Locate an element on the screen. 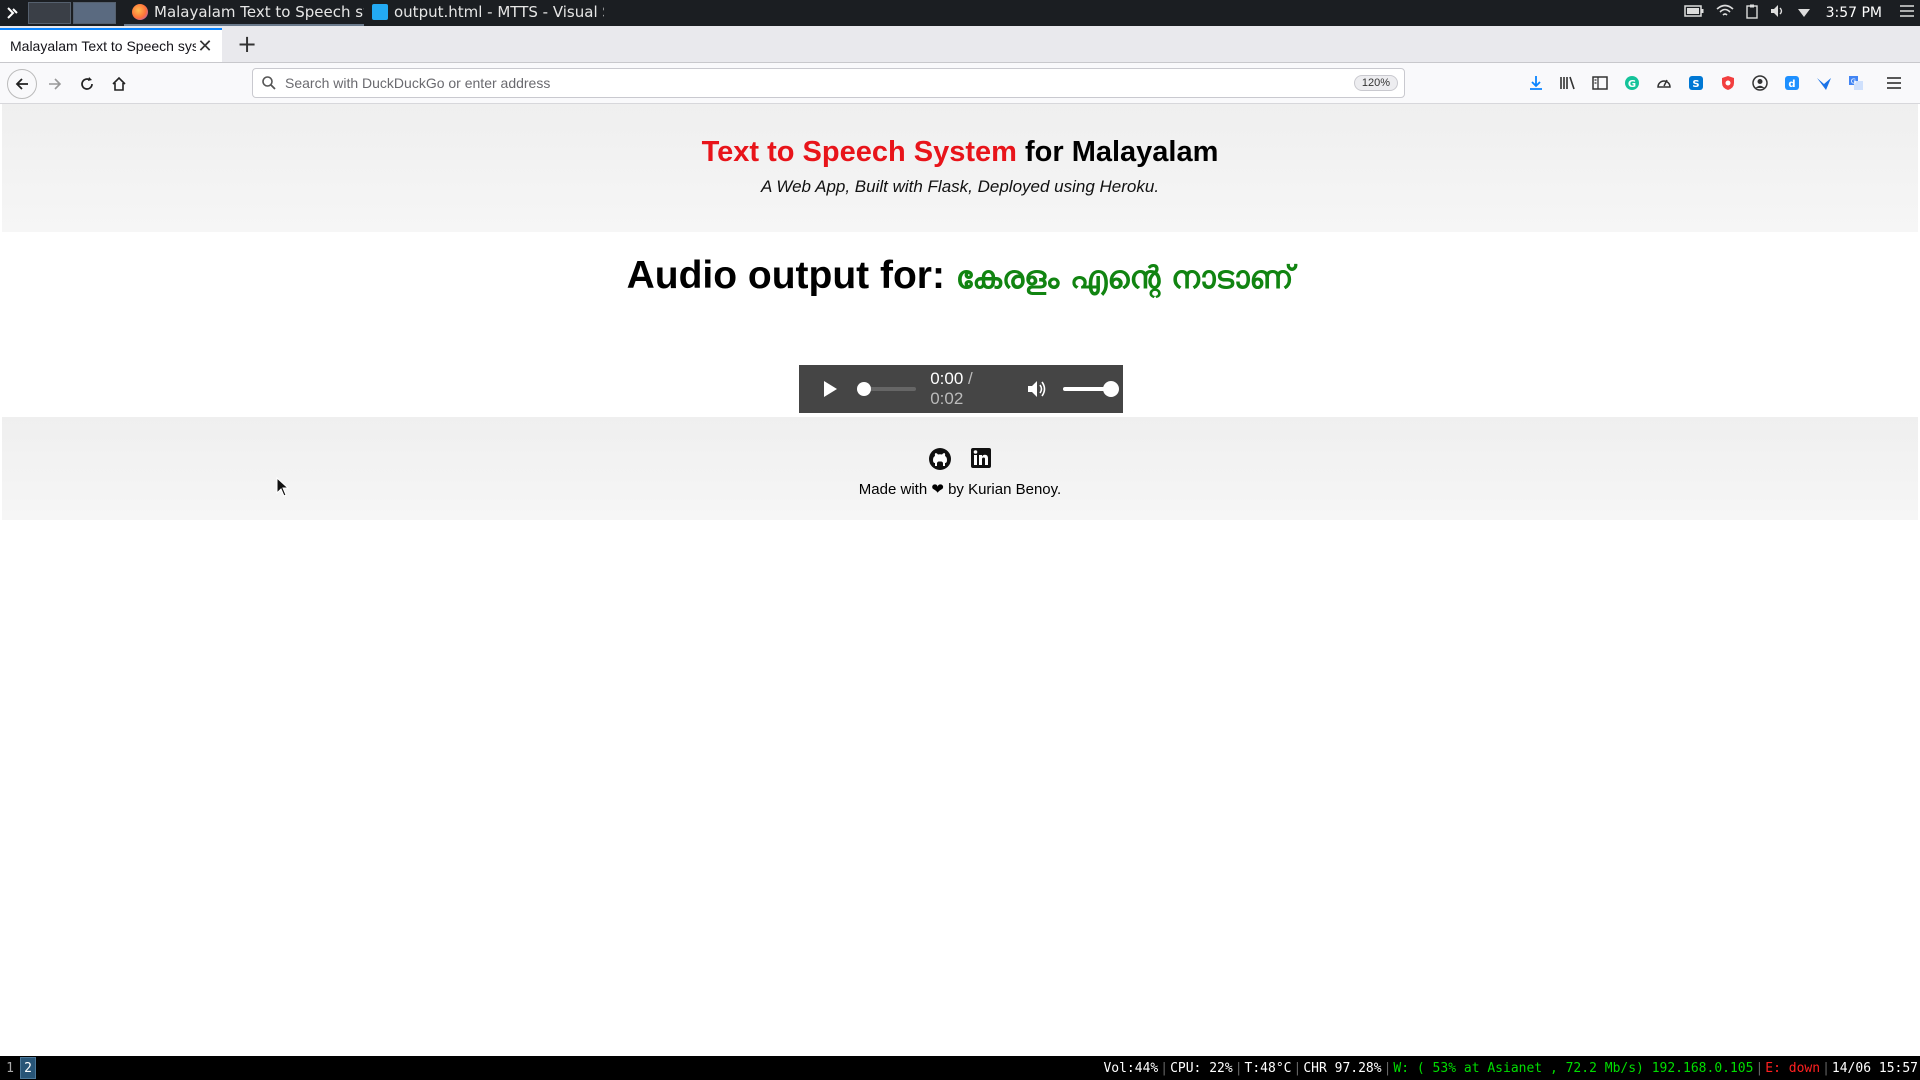  tray-expand-icon is located at coordinates (1803, 13).